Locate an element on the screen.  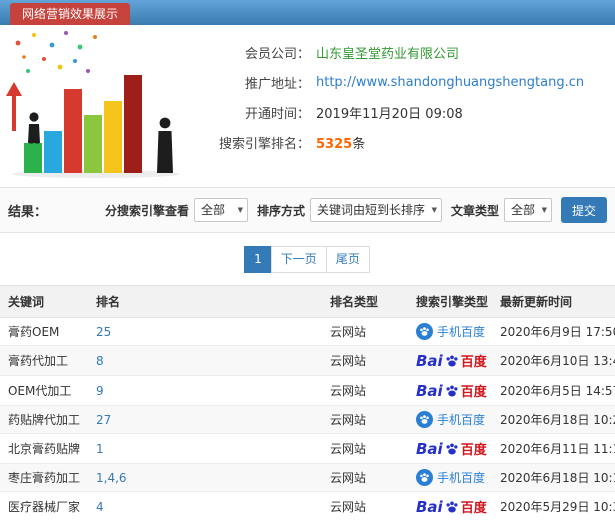
article-type-filter-label: 文章类型 is located at coordinates (474, 210).